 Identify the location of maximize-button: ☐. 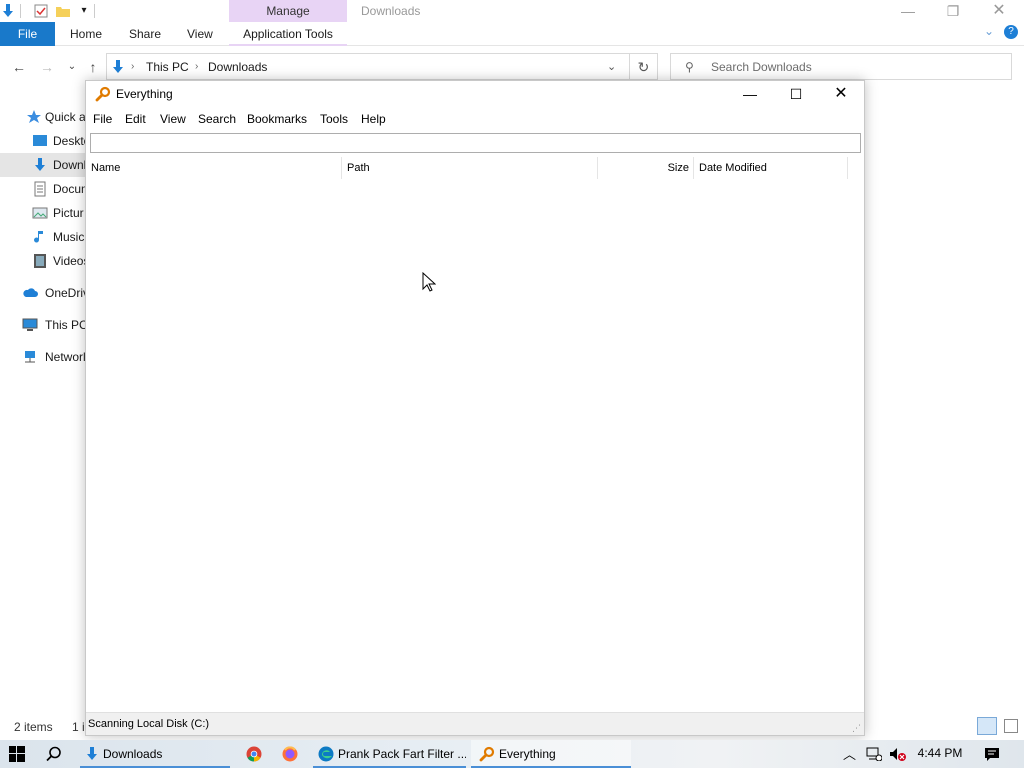
(796, 94).